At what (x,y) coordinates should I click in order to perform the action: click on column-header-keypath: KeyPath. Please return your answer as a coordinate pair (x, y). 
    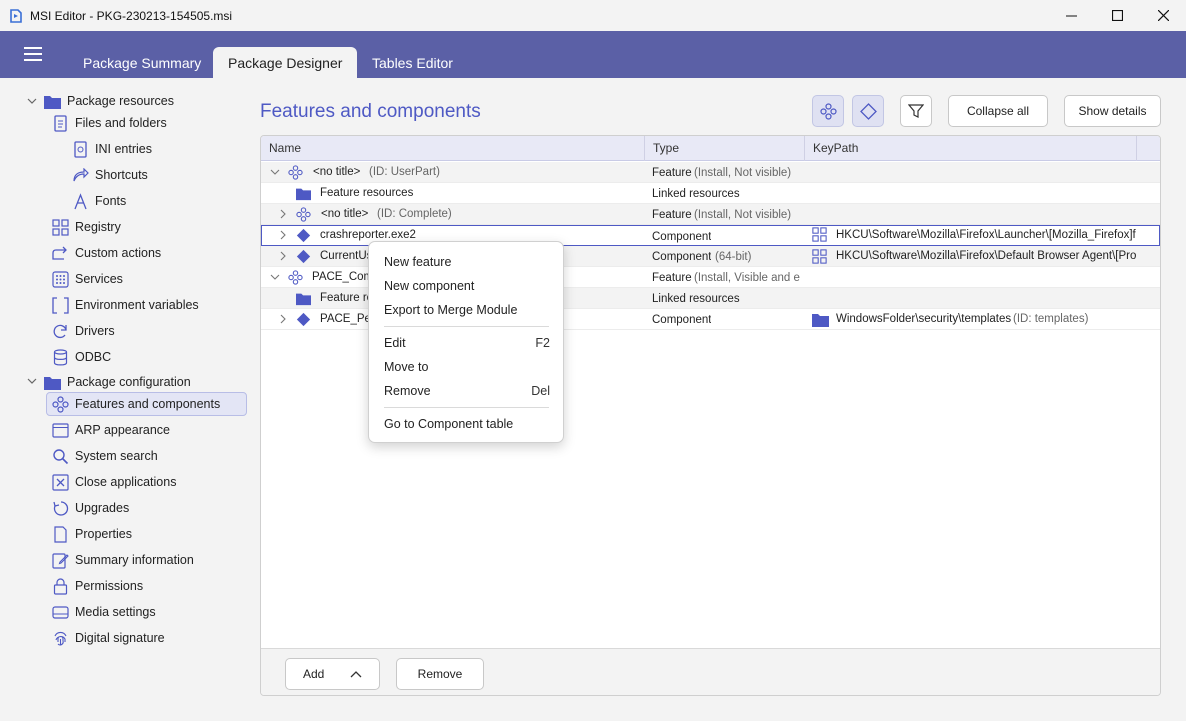
    Looking at the image, I should click on (971, 148).